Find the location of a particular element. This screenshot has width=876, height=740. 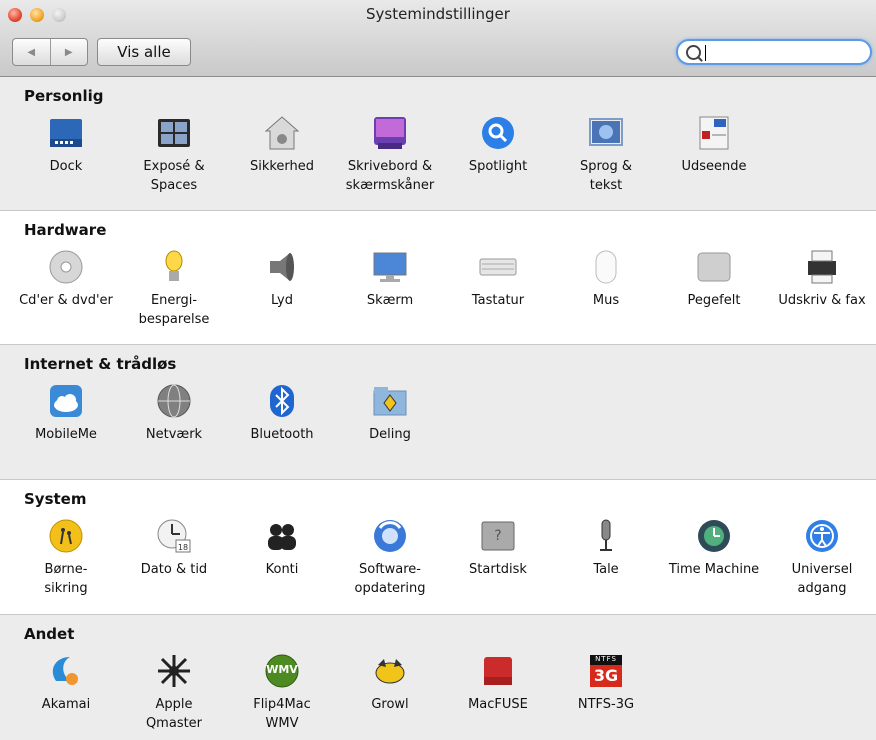

pref-pane-item: ? Startdisk is located at coordinates (498, 547).